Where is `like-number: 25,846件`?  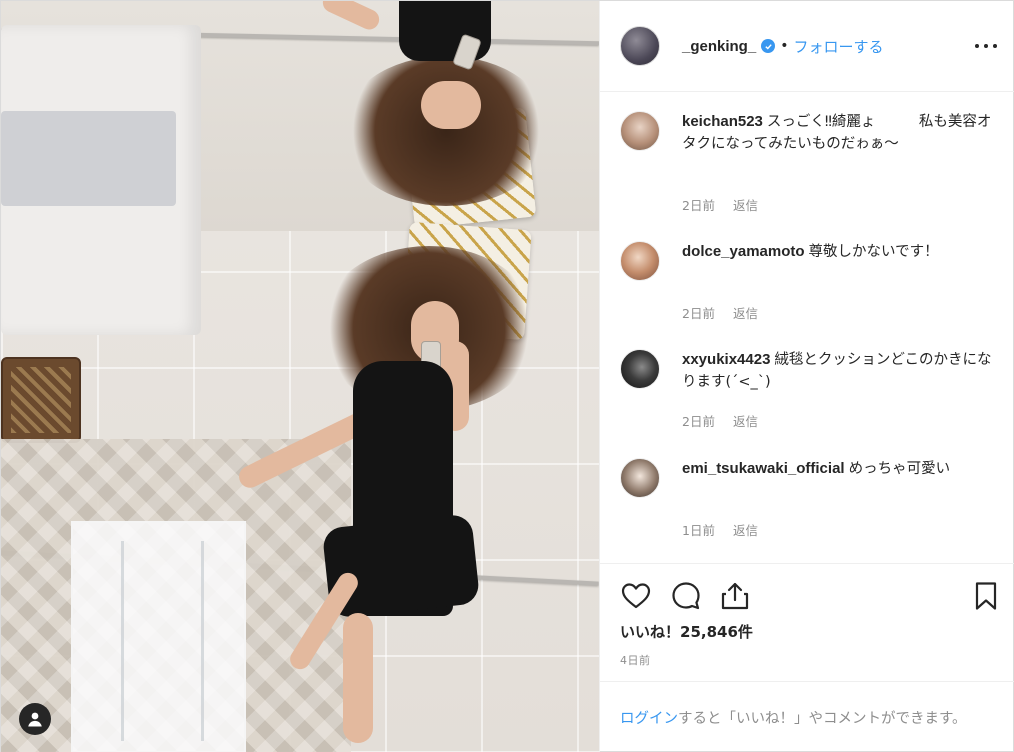
like-number: 25,846件 is located at coordinates (716, 632).